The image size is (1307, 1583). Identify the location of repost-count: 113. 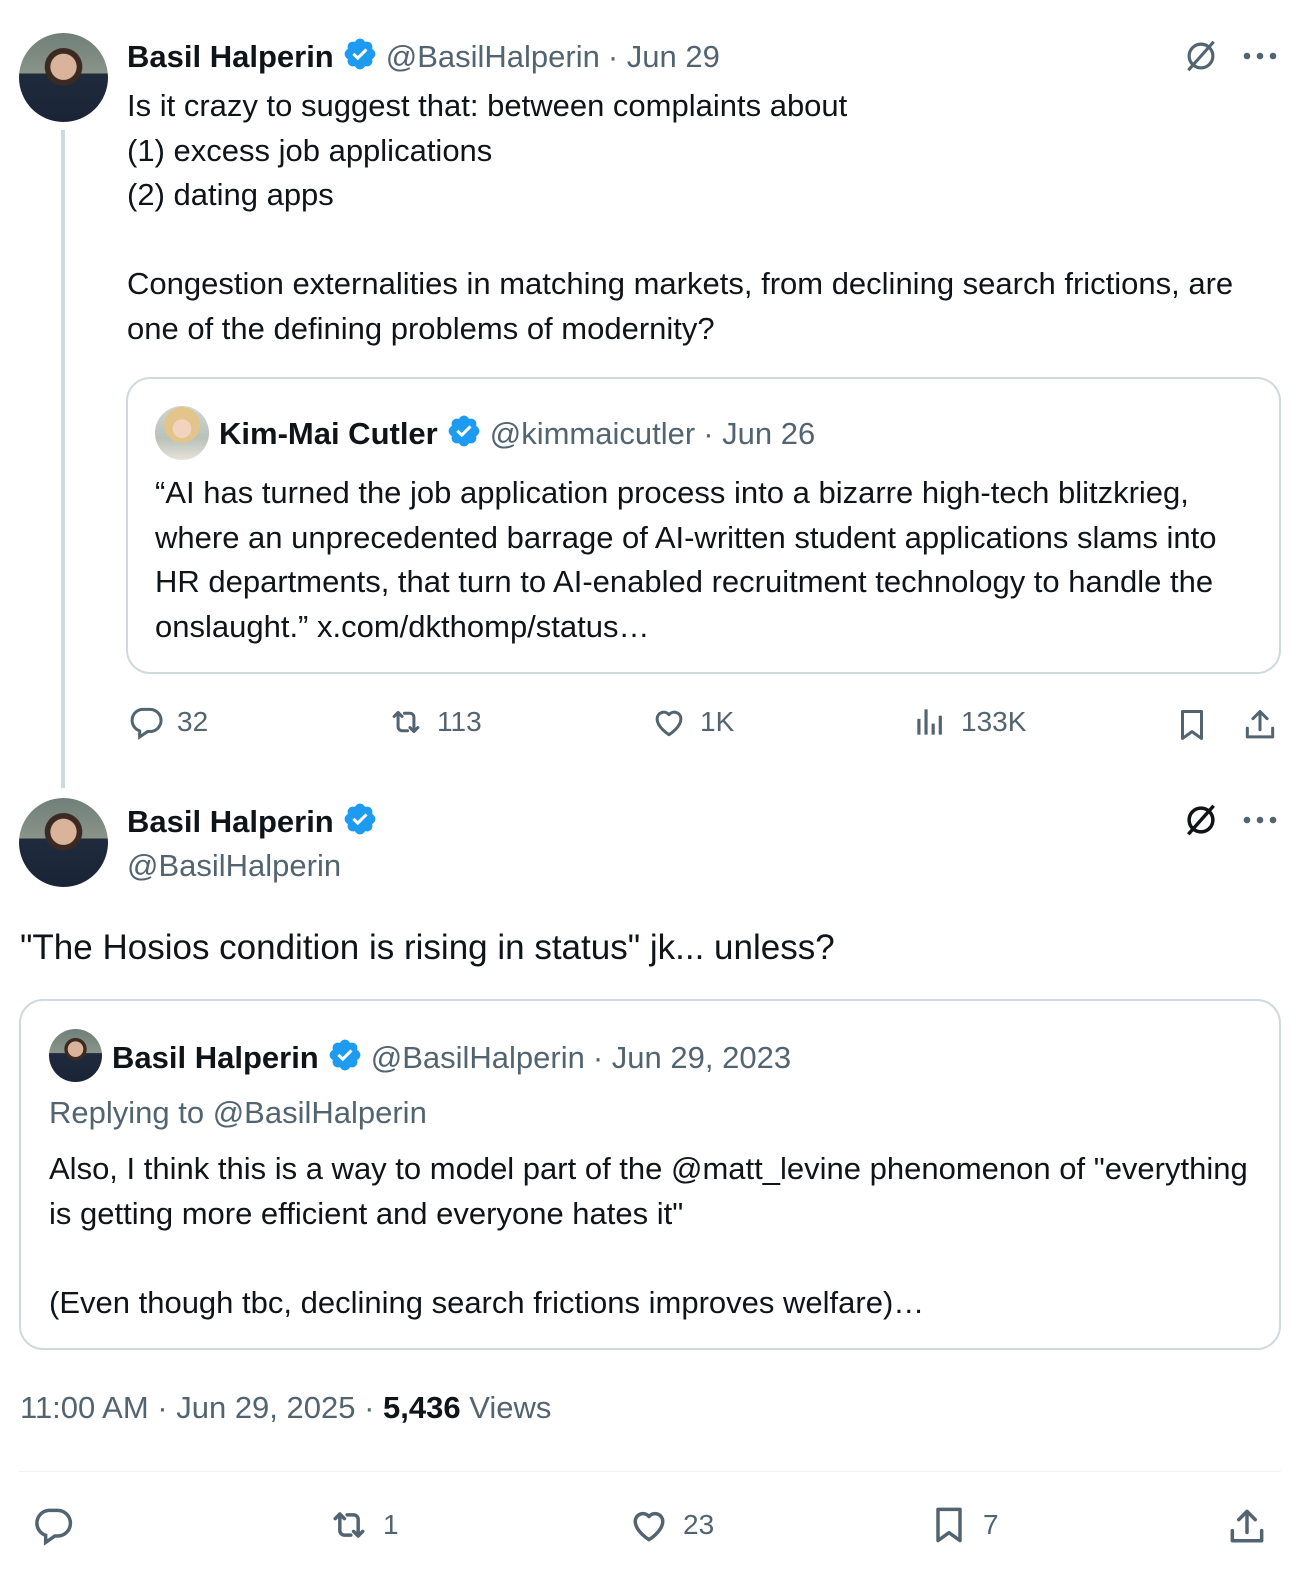
(459, 721).